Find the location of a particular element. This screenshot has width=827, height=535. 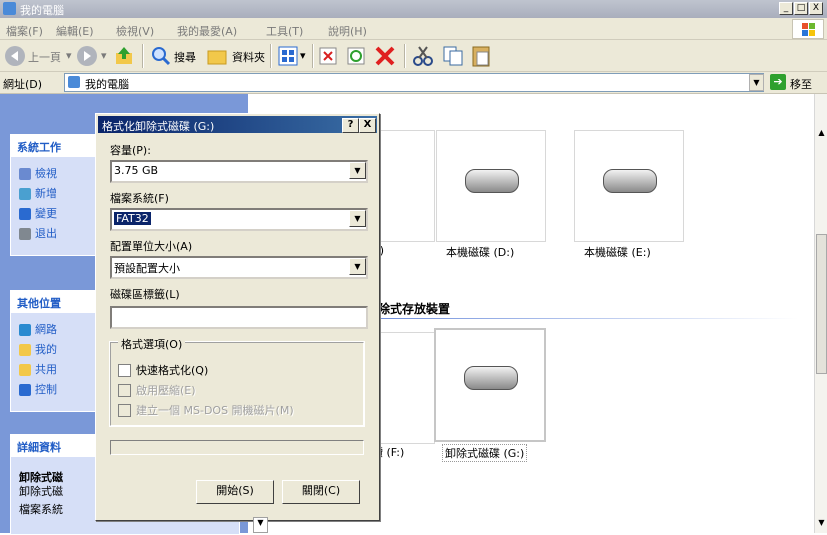

menu-edit: 編輯(E) is located at coordinates (75, 31).